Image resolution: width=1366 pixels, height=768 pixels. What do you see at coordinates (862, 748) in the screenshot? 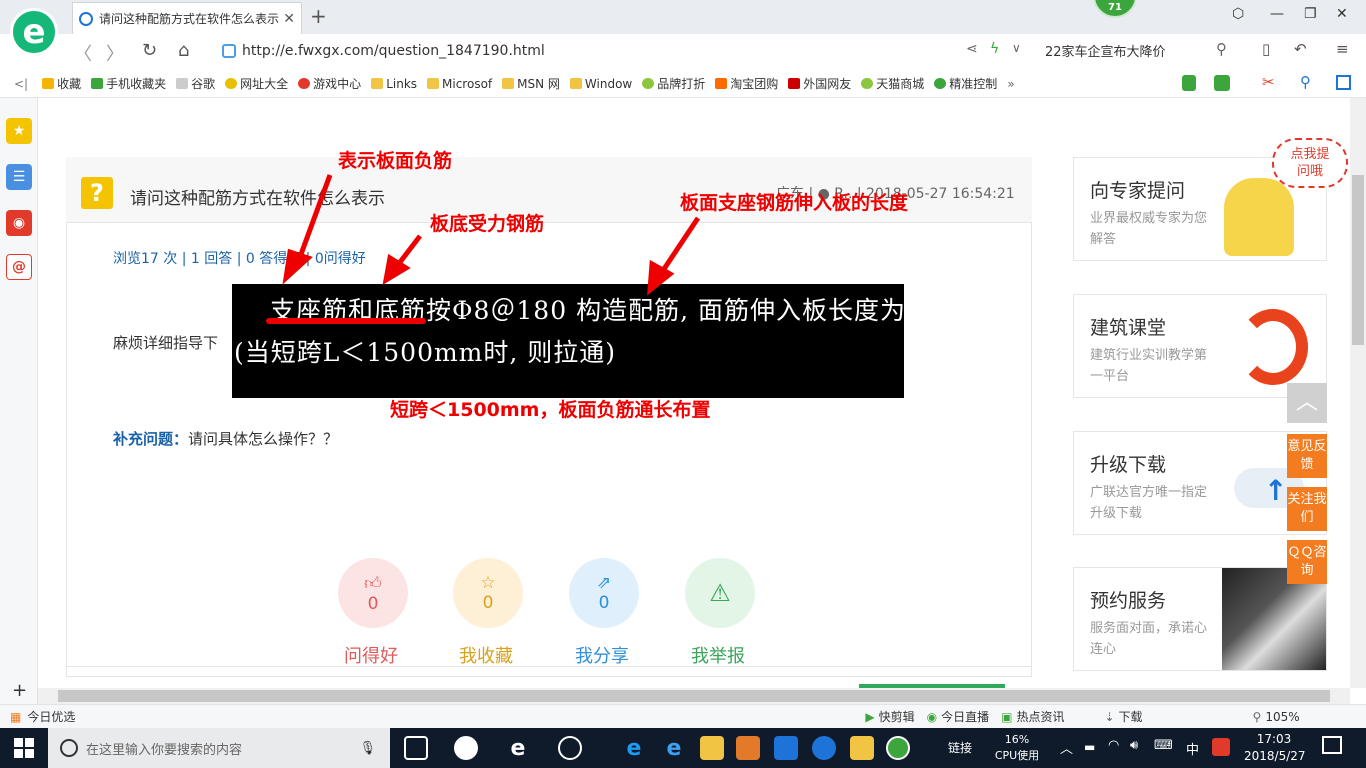
I see `notes-app-icon` at bounding box center [862, 748].